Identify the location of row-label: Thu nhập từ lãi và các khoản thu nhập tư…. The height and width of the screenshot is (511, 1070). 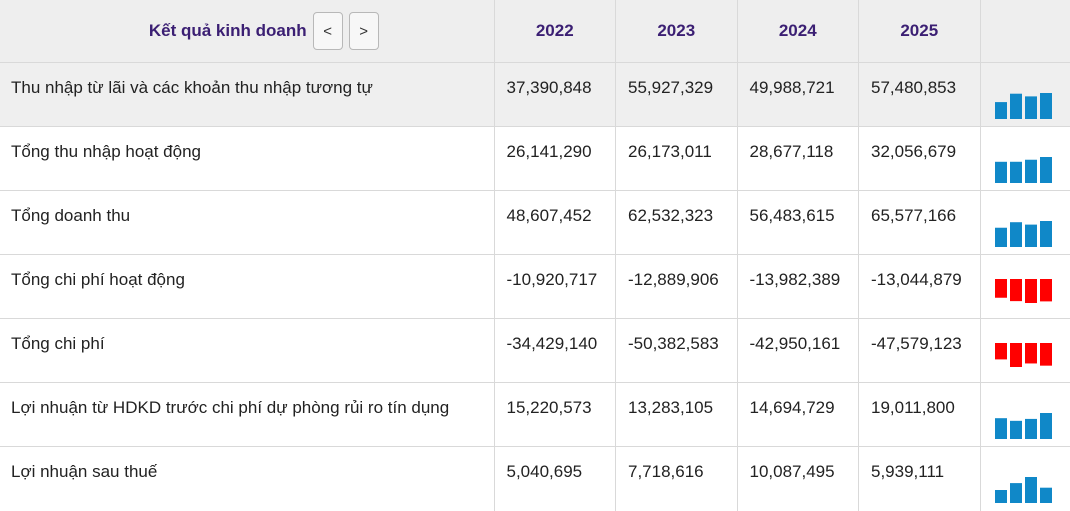
(247, 94).